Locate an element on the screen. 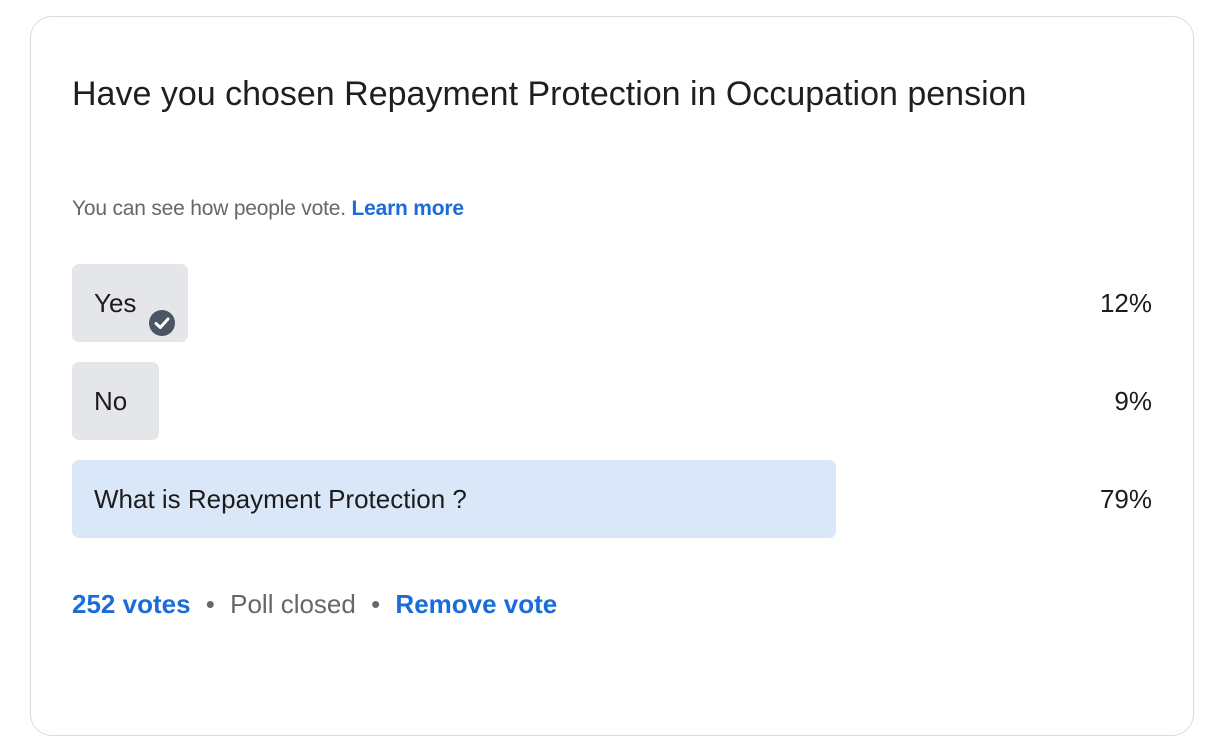 Image resolution: width=1228 pixels, height=736 pixels. option-percent: 12% is located at coordinates (1125, 303).